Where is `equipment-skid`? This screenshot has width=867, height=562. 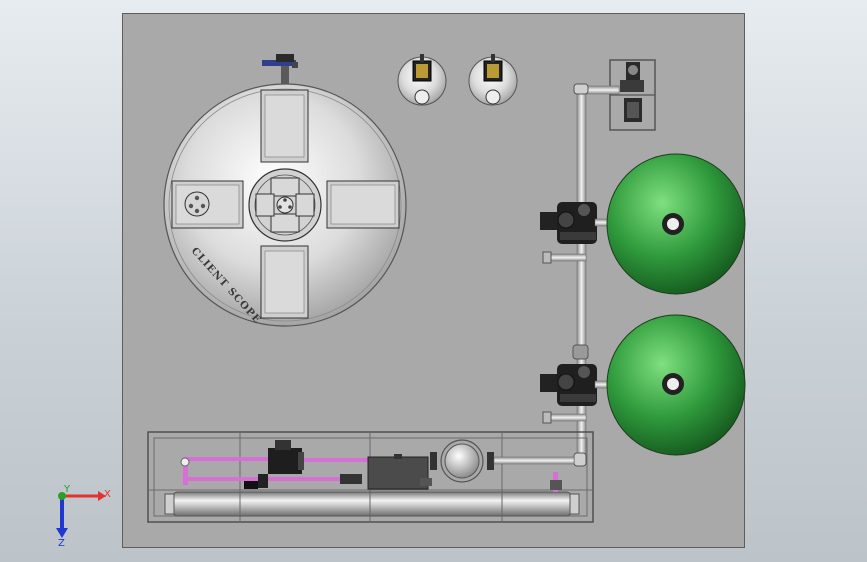
equipment-skid is located at coordinates (370, 477).